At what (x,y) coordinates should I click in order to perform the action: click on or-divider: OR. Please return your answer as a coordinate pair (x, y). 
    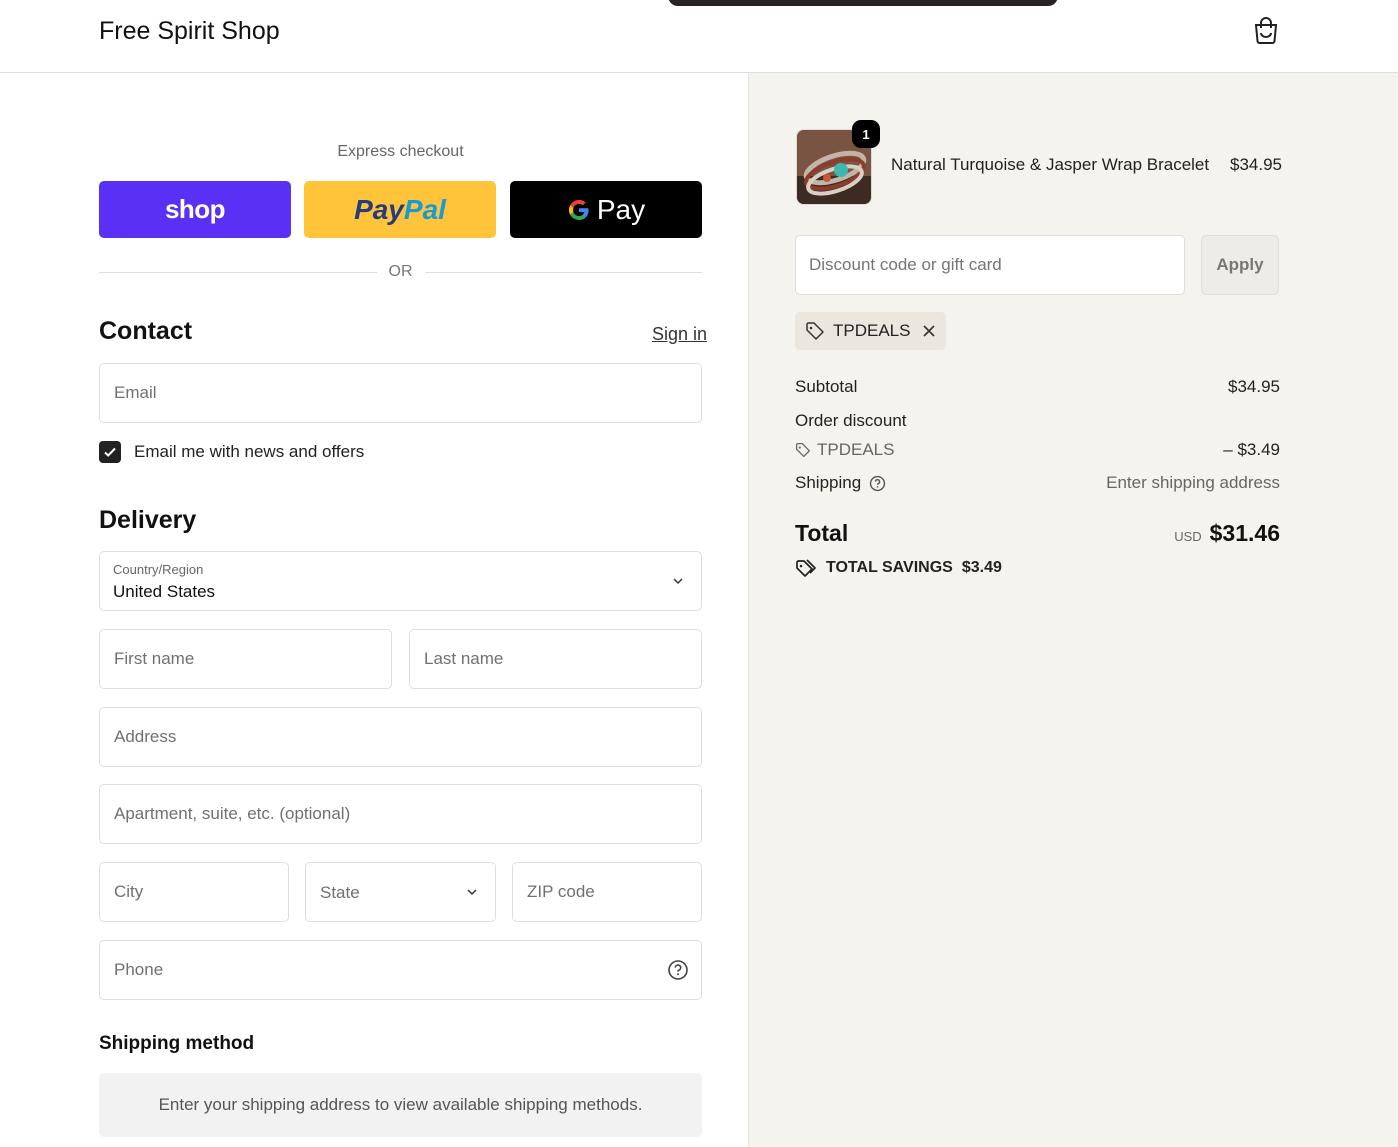
    Looking at the image, I should click on (400, 272).